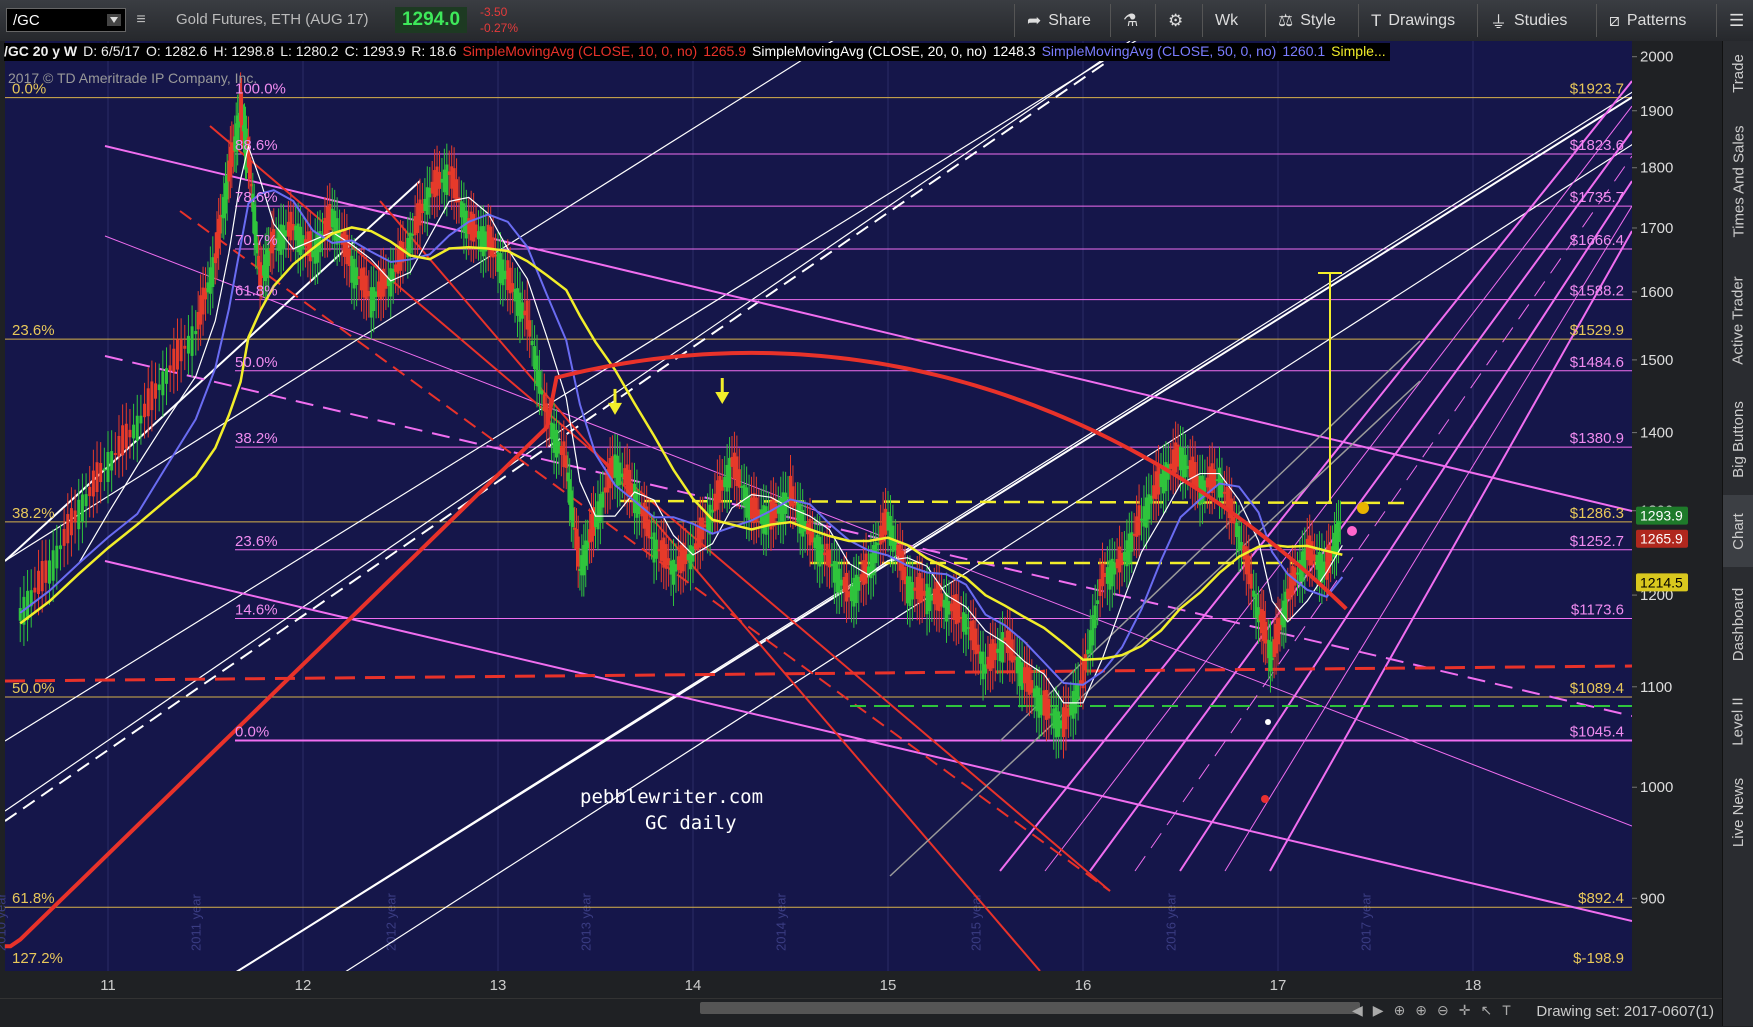  I want to click on sma20-label: SimpleMovingAvg (CLOSE, 20, 0, no), so click(869, 51).